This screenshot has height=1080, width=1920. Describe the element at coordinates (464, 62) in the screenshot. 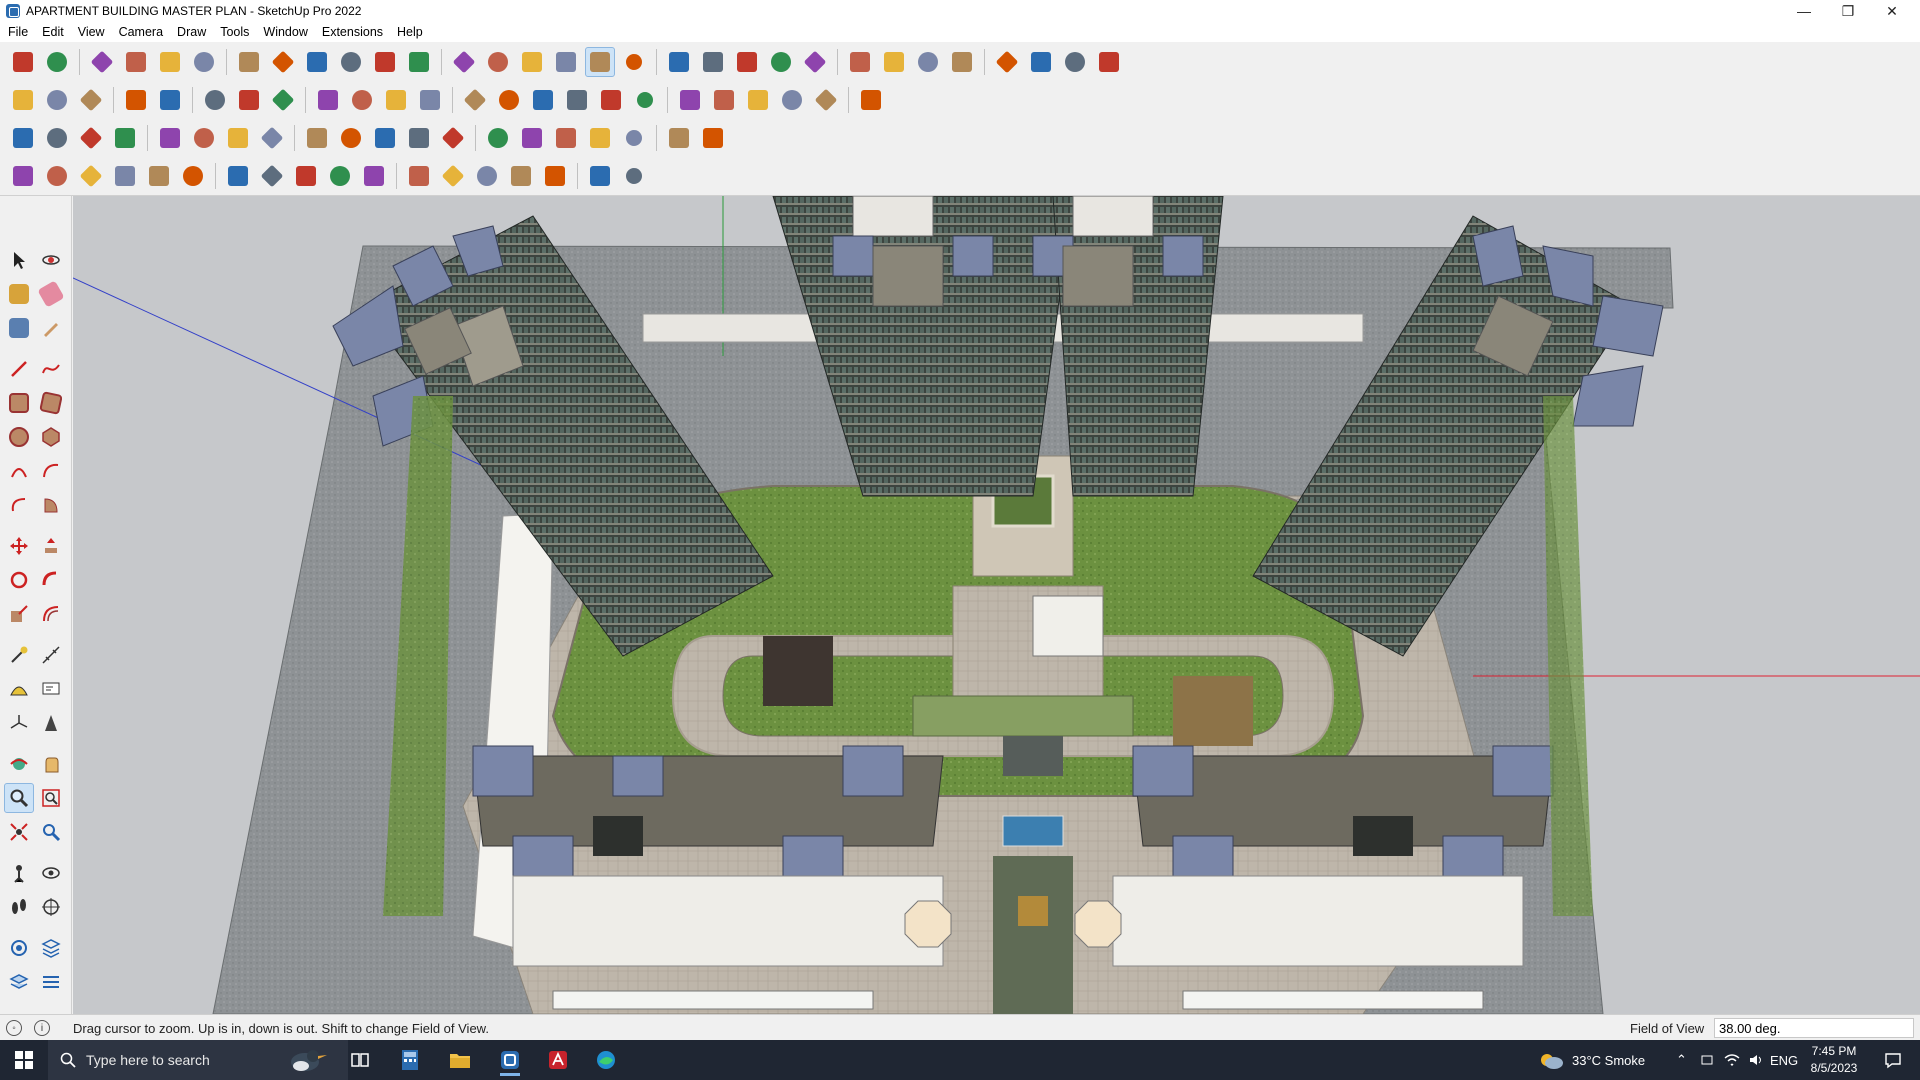

I see `text-icon` at that location.